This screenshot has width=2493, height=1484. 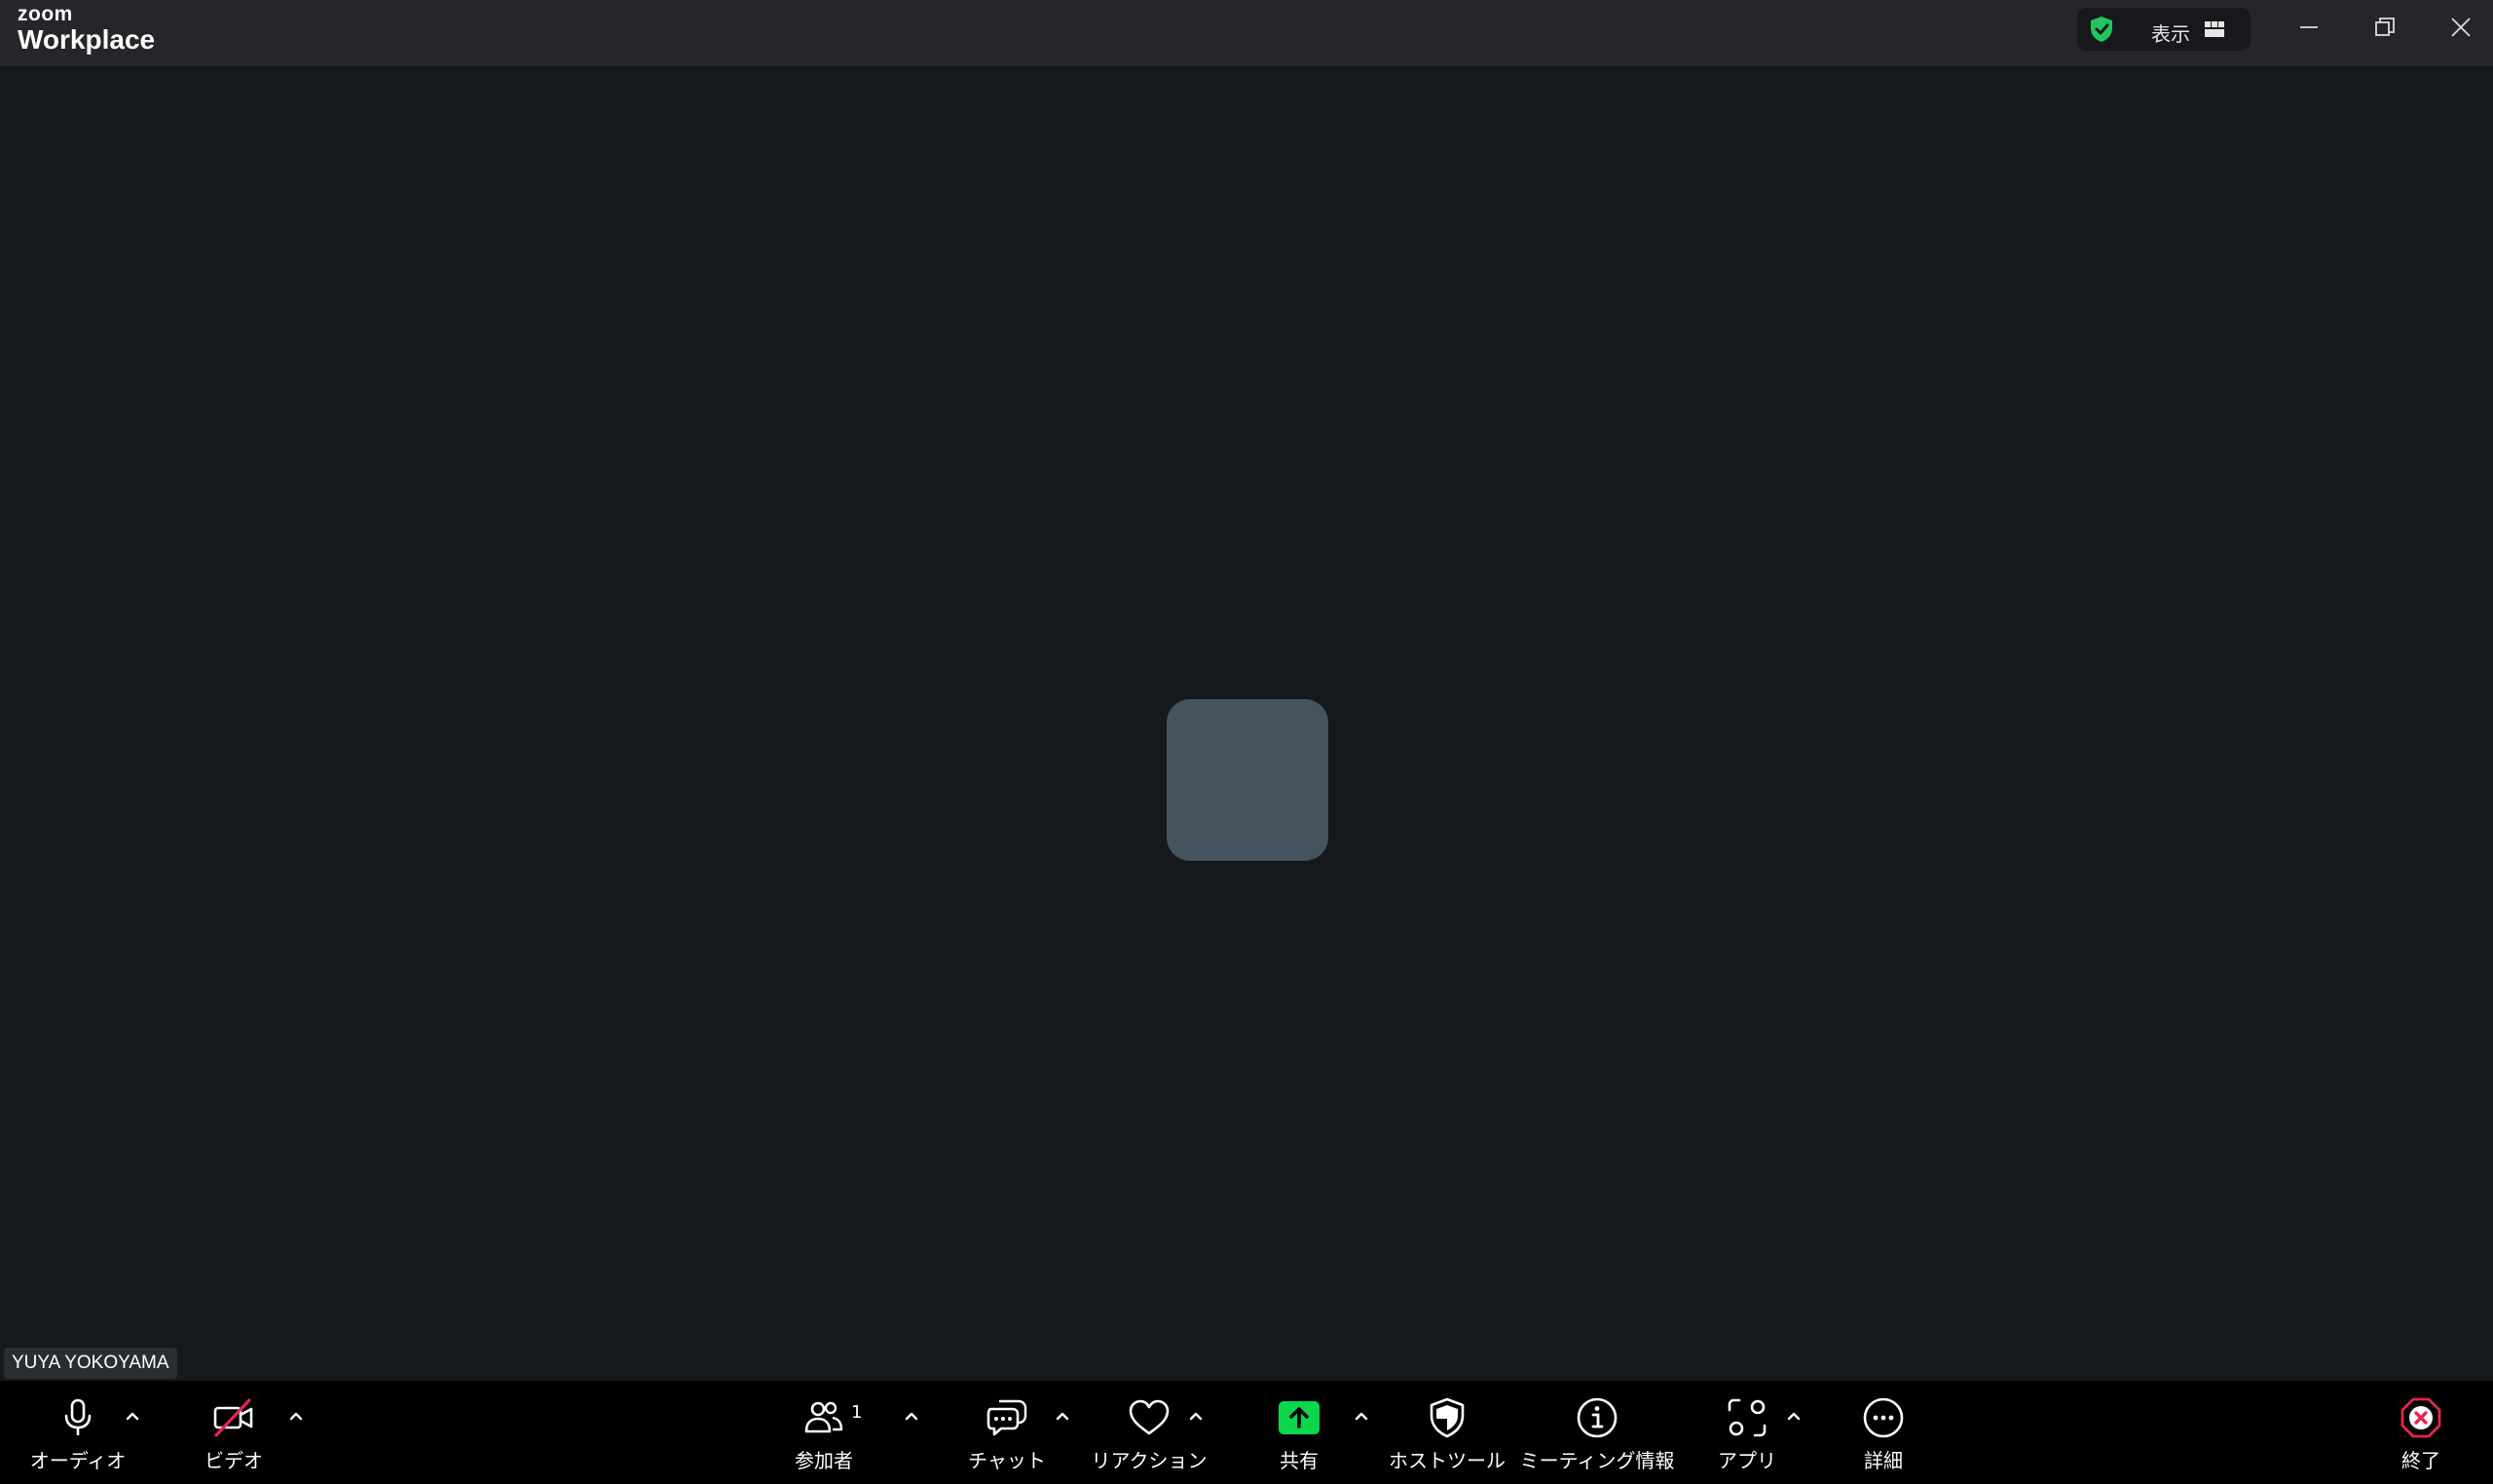 I want to click on apps-button: アプリ, so click(x=1747, y=1432).